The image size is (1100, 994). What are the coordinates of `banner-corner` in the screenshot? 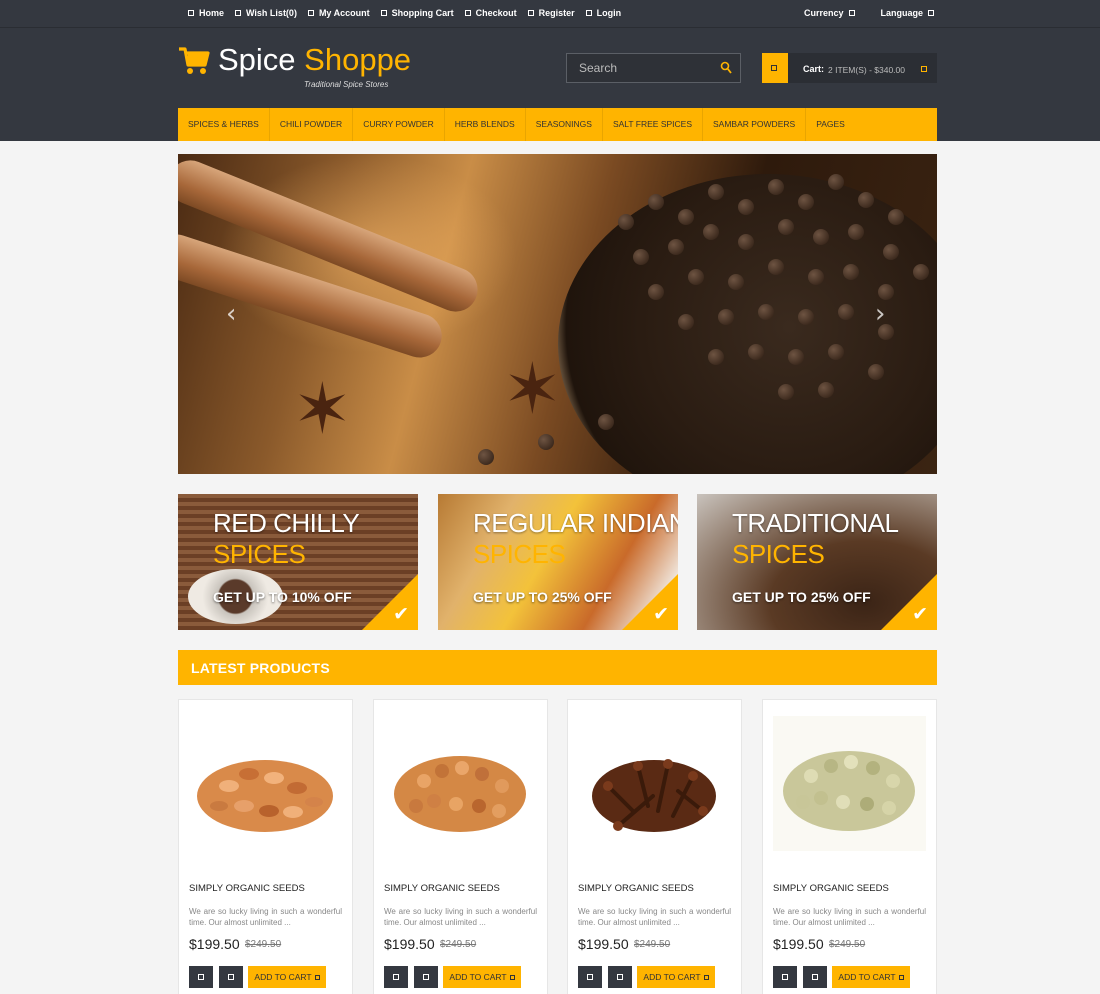 It's located at (650, 602).